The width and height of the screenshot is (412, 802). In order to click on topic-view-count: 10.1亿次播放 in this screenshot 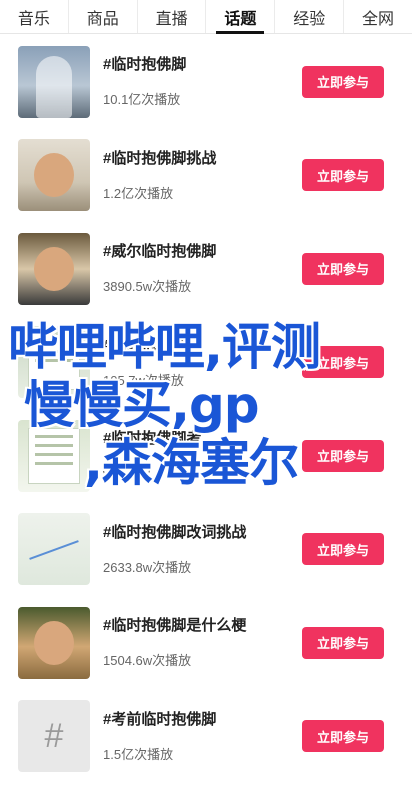, I will do `click(142, 100)`.